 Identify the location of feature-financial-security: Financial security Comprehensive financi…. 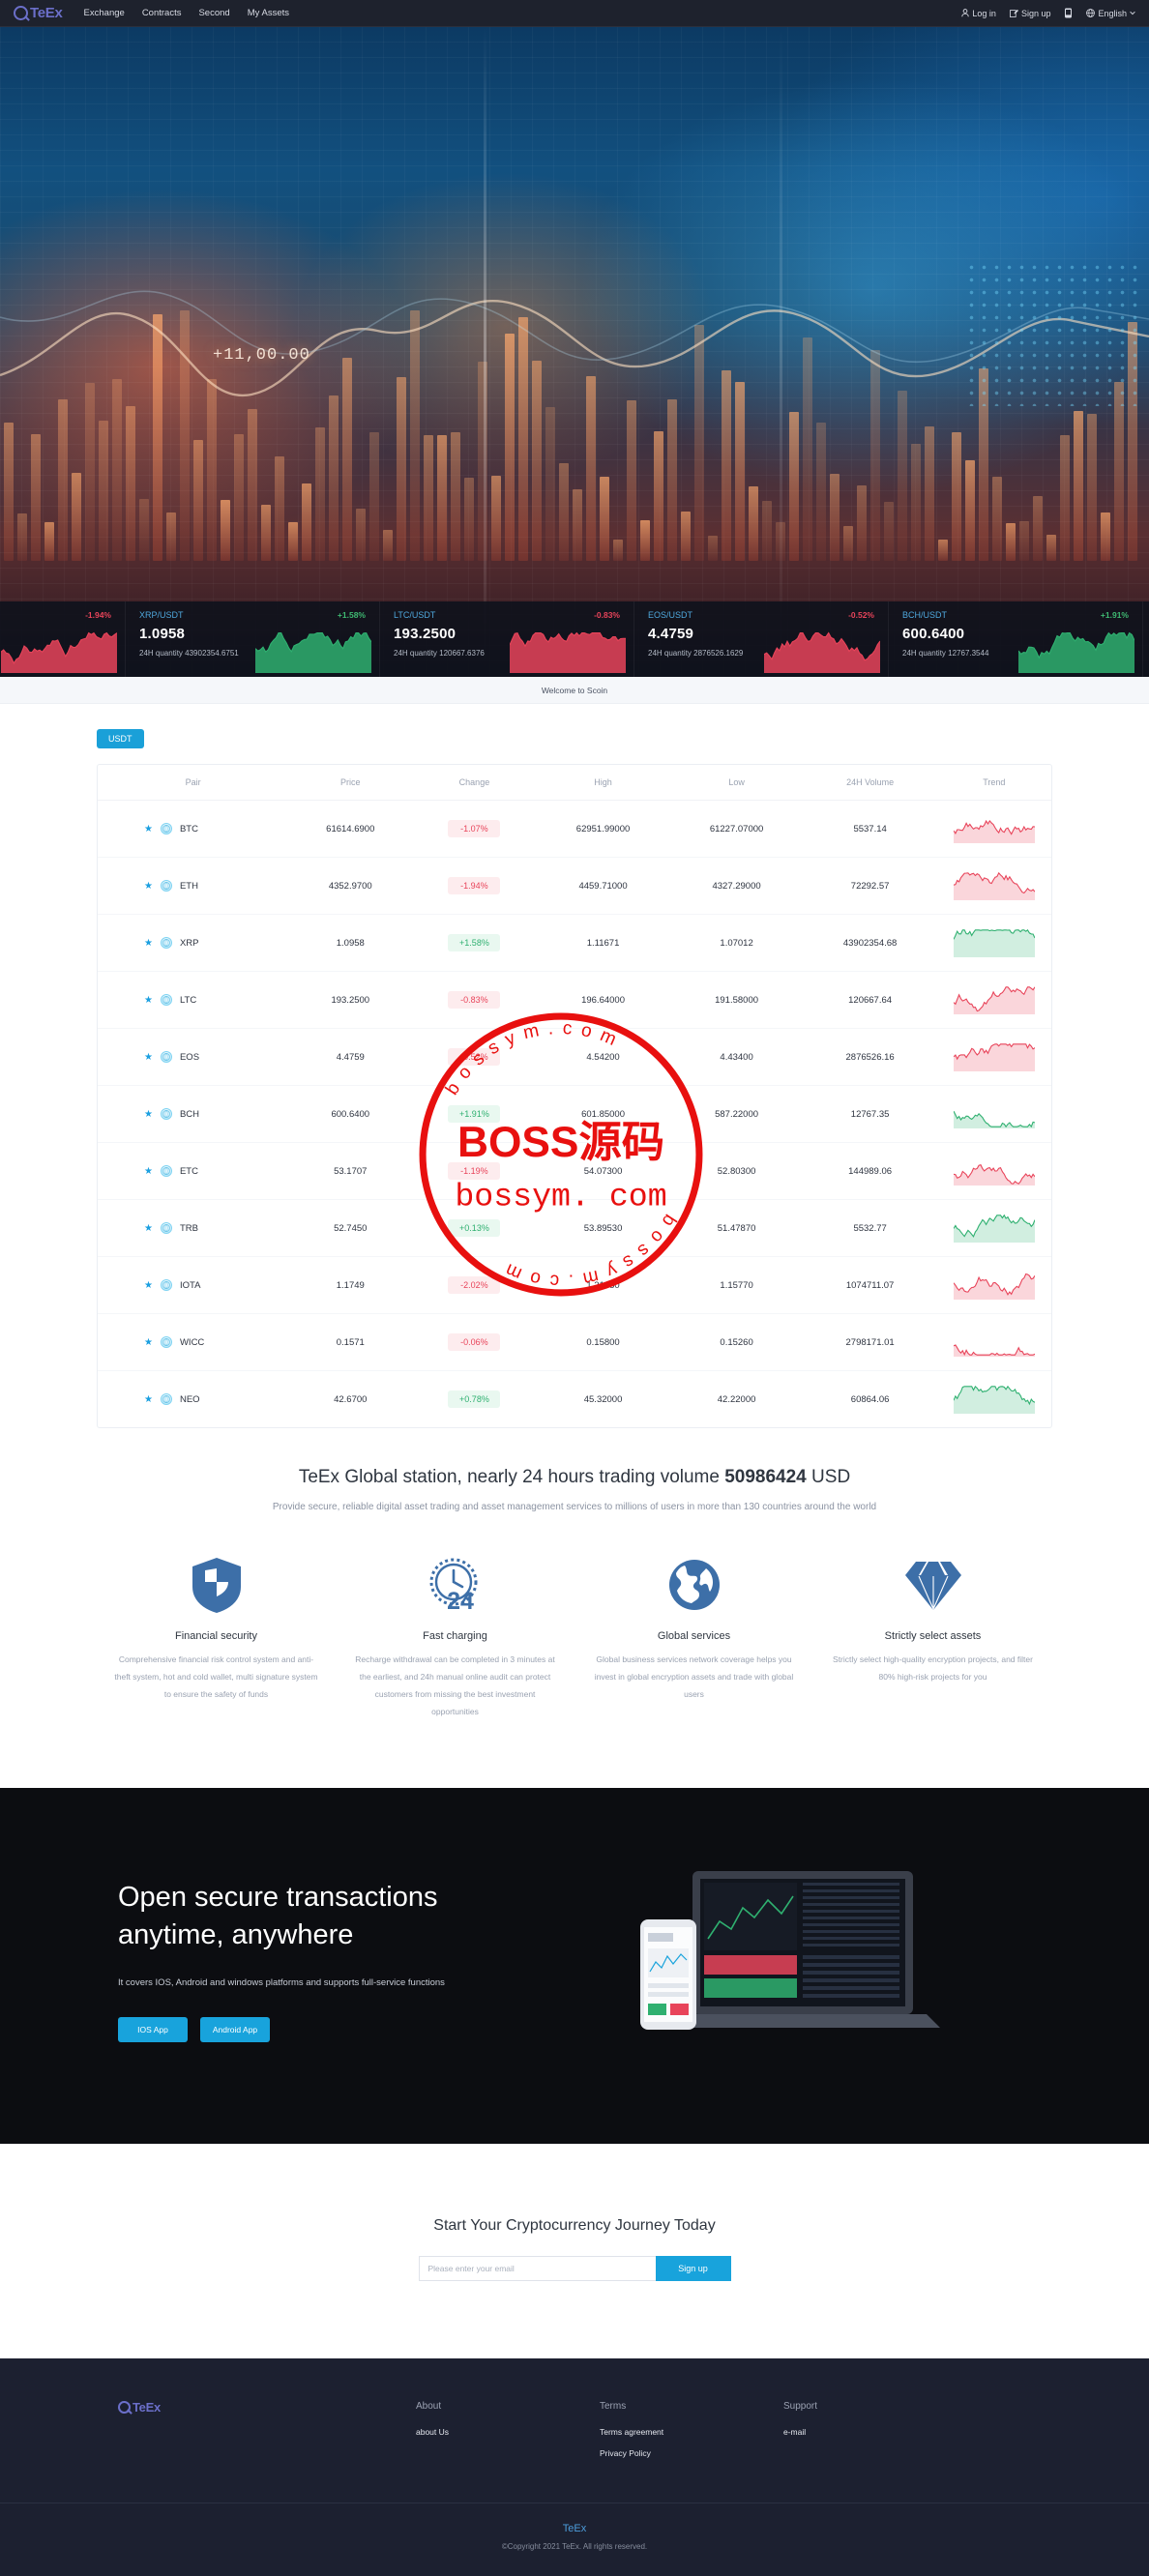
(216, 1637).